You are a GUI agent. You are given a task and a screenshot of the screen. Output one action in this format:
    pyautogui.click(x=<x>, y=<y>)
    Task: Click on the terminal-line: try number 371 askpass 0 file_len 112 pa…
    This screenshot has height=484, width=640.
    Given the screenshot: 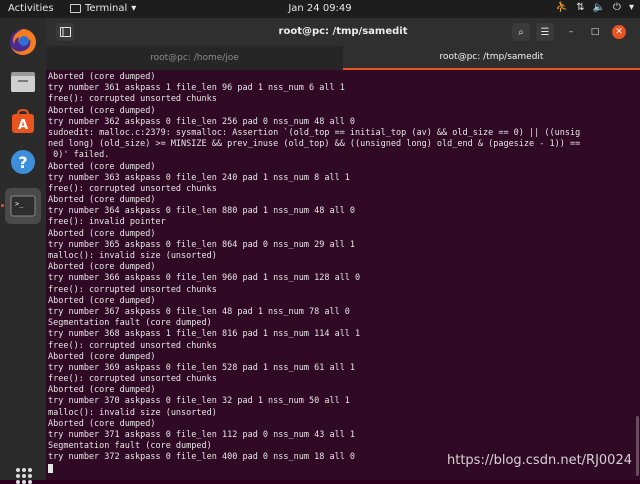 What is the action you would take?
    pyautogui.click(x=202, y=435)
    